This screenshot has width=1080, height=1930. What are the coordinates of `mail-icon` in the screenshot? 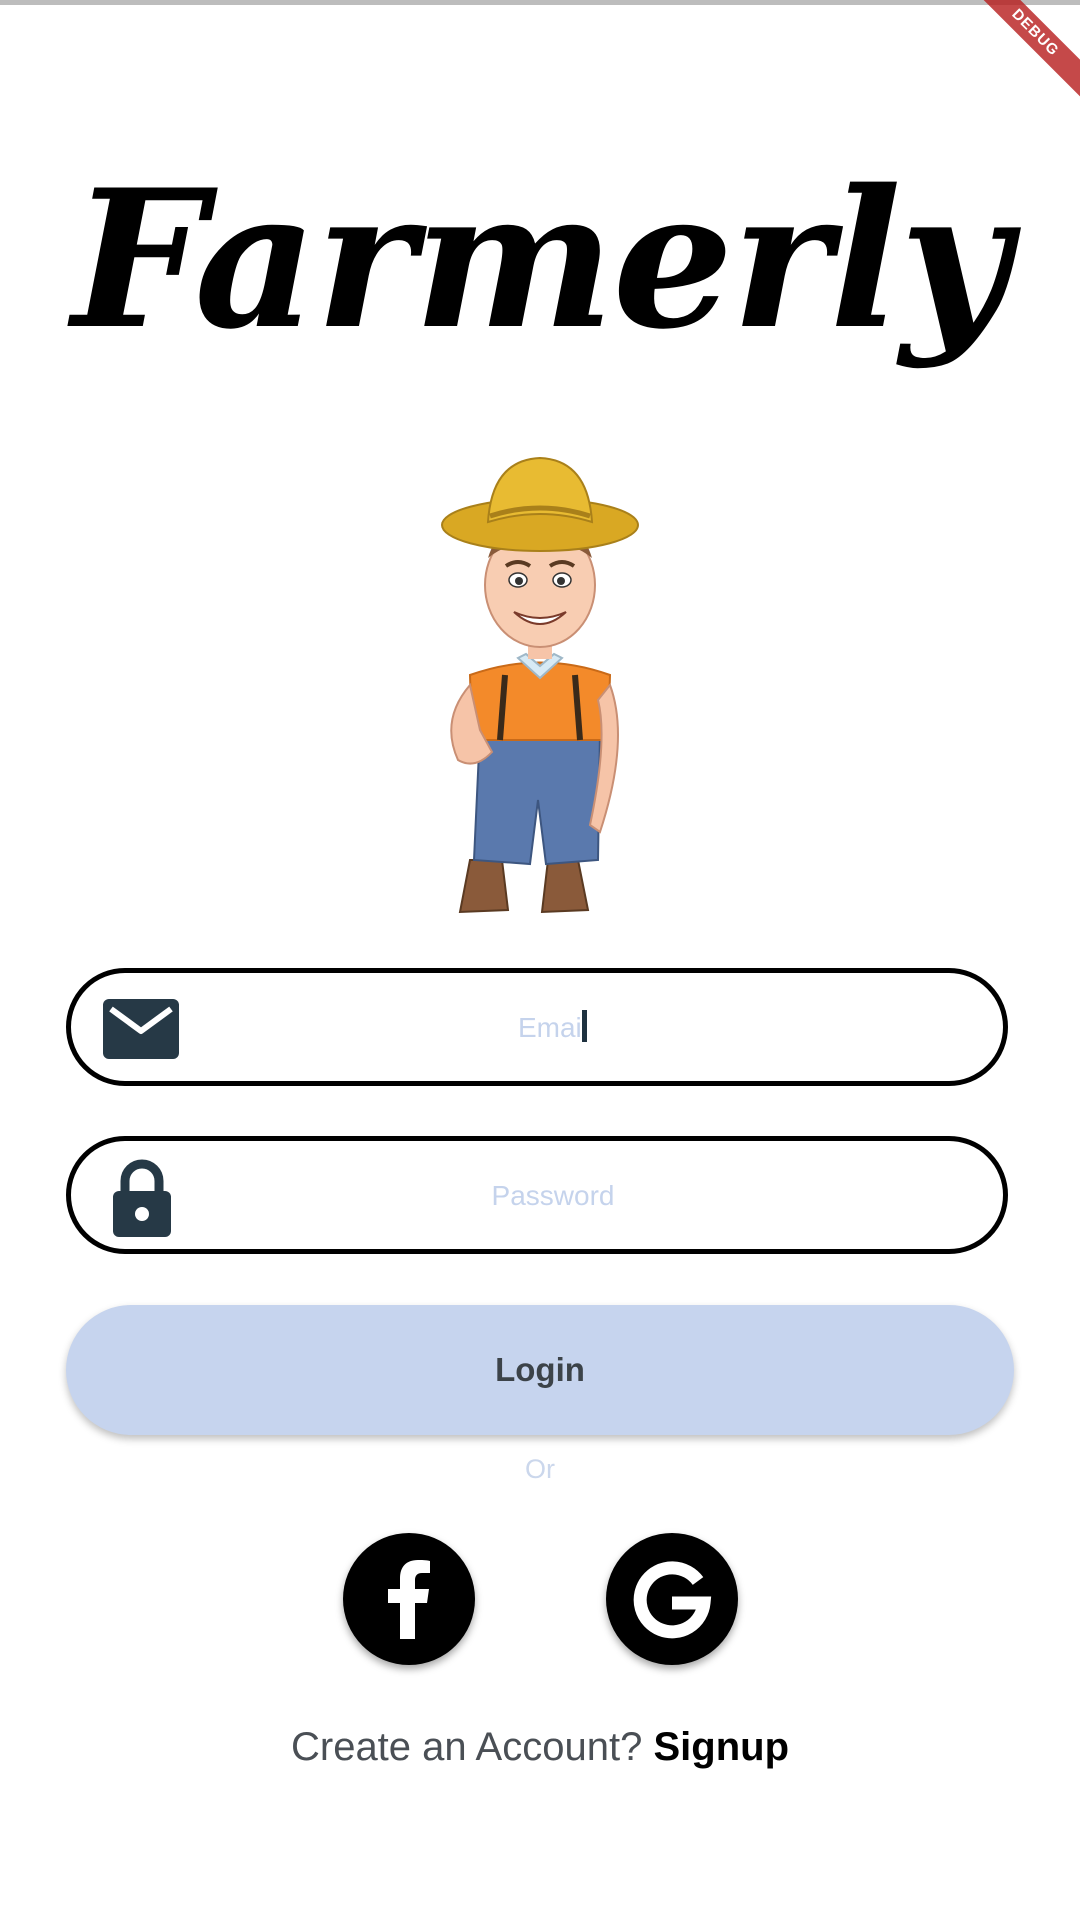 It's located at (141, 1029).